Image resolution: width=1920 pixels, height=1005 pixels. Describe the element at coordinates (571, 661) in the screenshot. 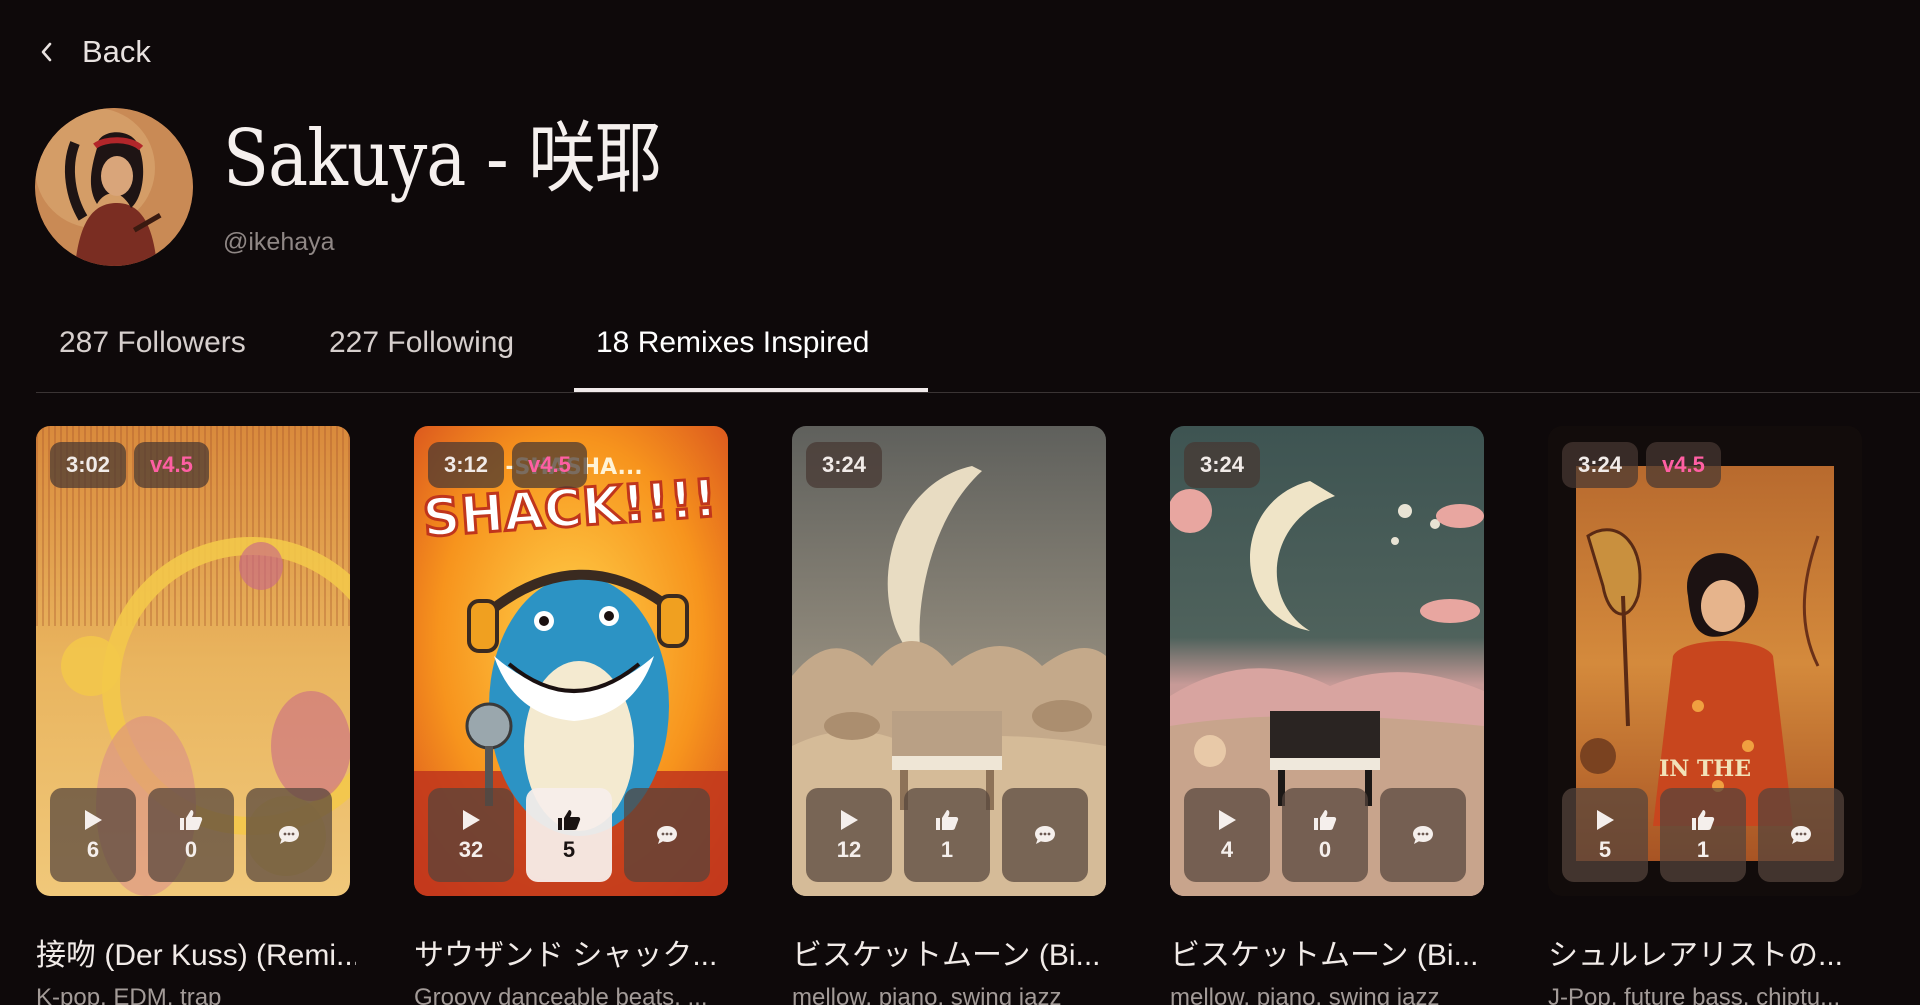

I see `song-cover: -SHASHA... SHACK!!!! 3:12 v4.5` at that location.